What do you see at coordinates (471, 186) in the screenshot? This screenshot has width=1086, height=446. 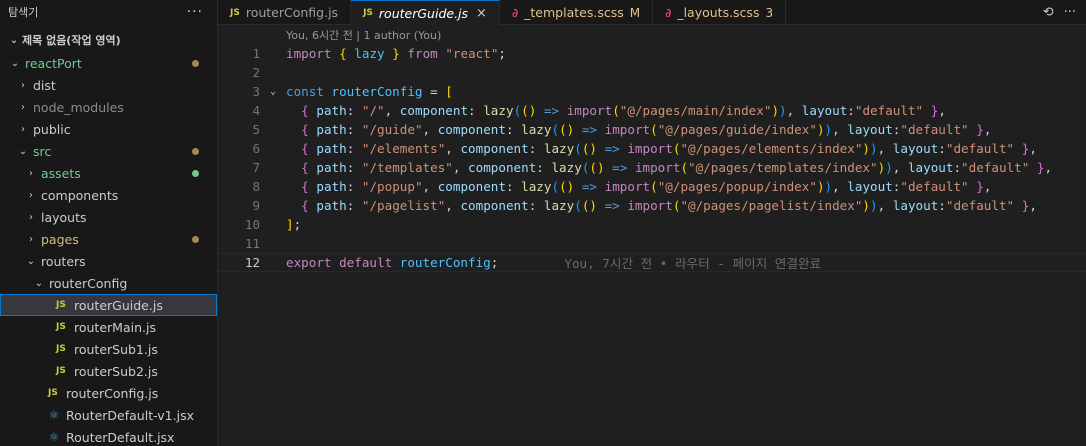 I see `code-token: component` at bounding box center [471, 186].